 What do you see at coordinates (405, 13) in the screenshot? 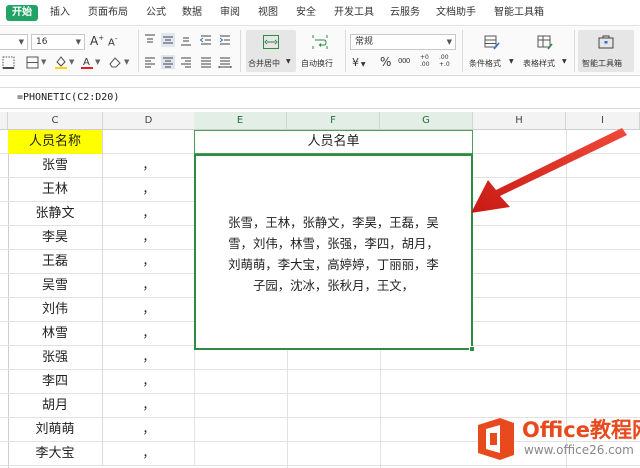
I see `tab-cloud-service: 云服务` at bounding box center [405, 13].